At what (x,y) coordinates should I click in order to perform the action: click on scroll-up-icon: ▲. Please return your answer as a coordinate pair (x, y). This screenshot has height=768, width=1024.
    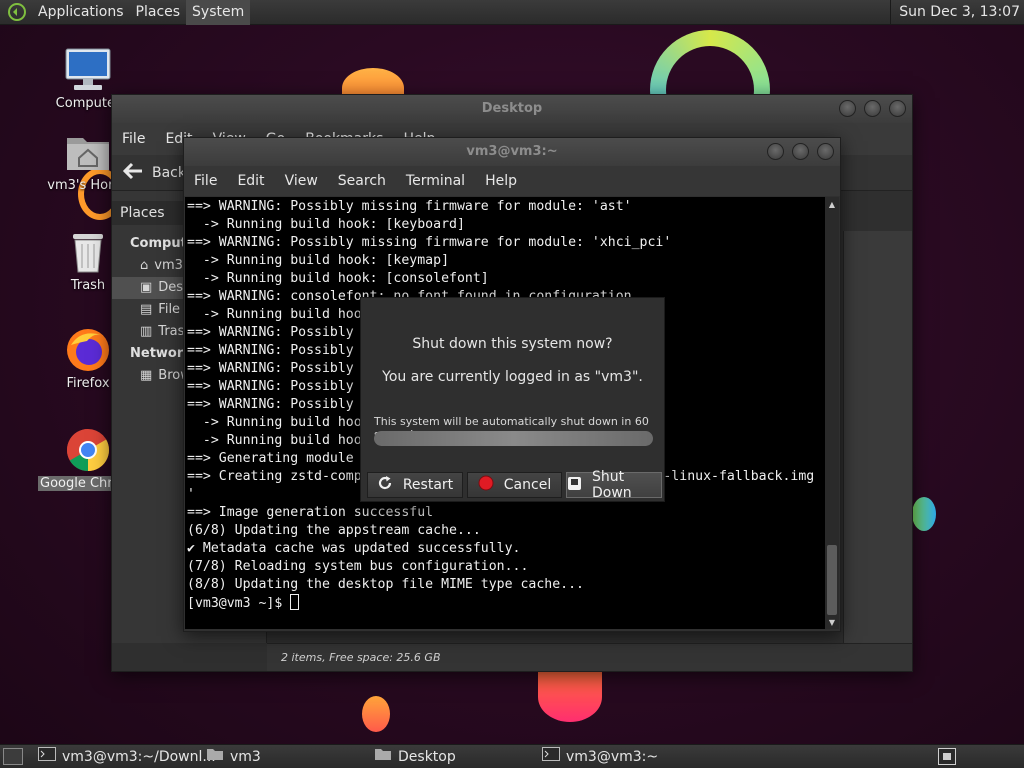
    Looking at the image, I should click on (832, 204).